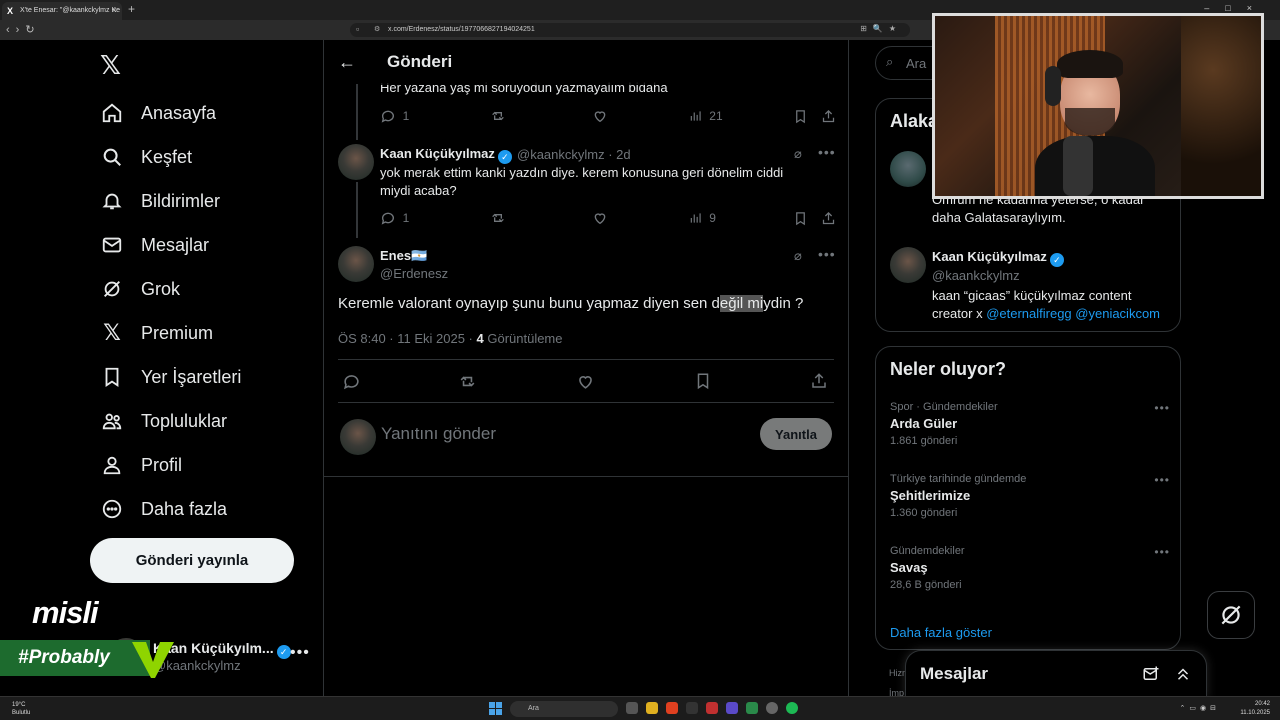  I want to click on back-arrow-icon: ←, so click(347, 62).